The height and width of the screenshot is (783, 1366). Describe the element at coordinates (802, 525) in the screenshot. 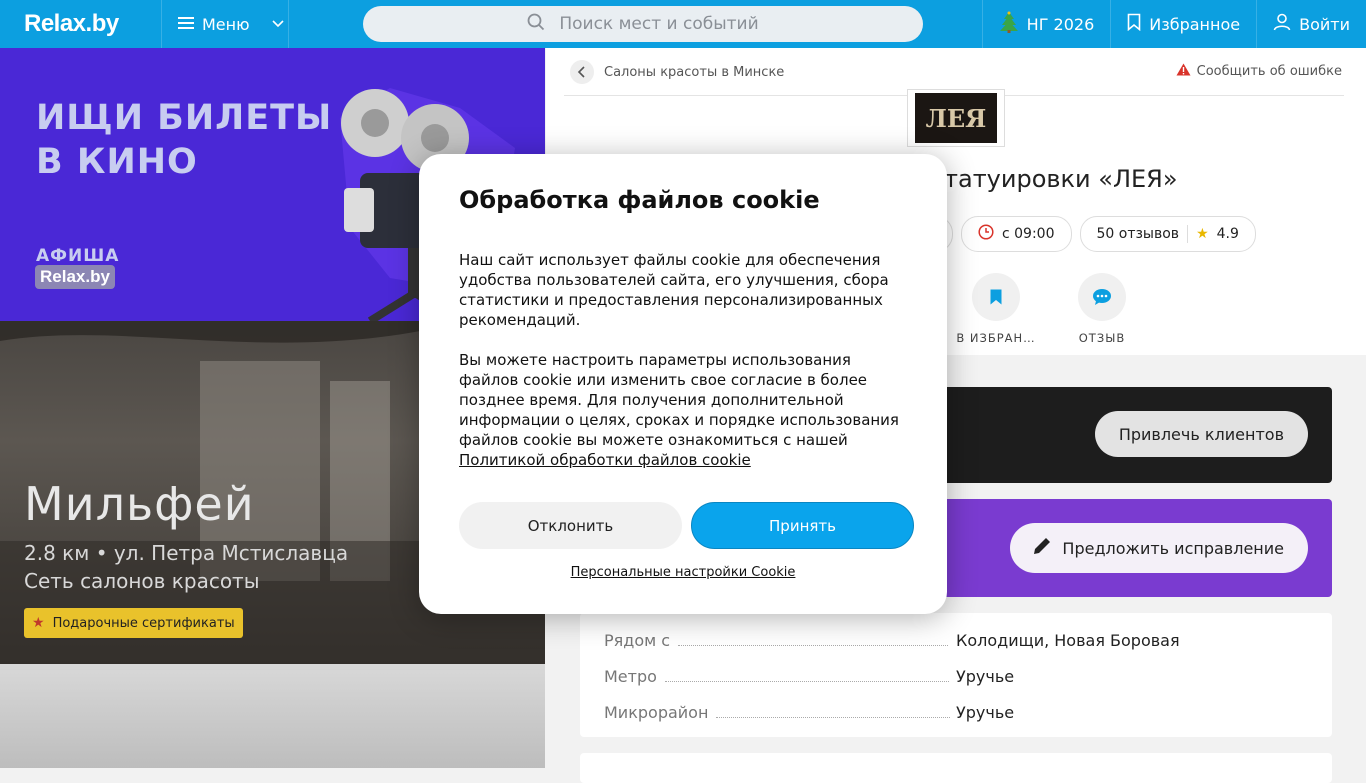

I see `accept-button: Принять` at that location.